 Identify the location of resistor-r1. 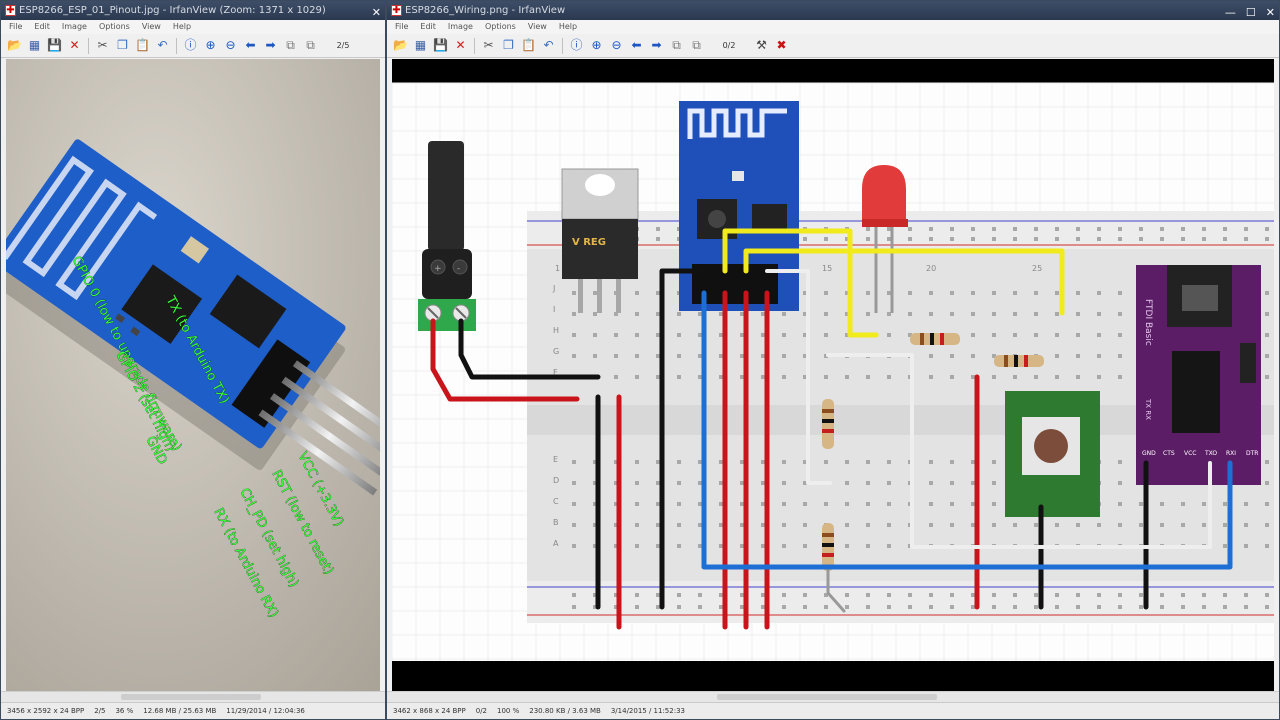
(935, 339).